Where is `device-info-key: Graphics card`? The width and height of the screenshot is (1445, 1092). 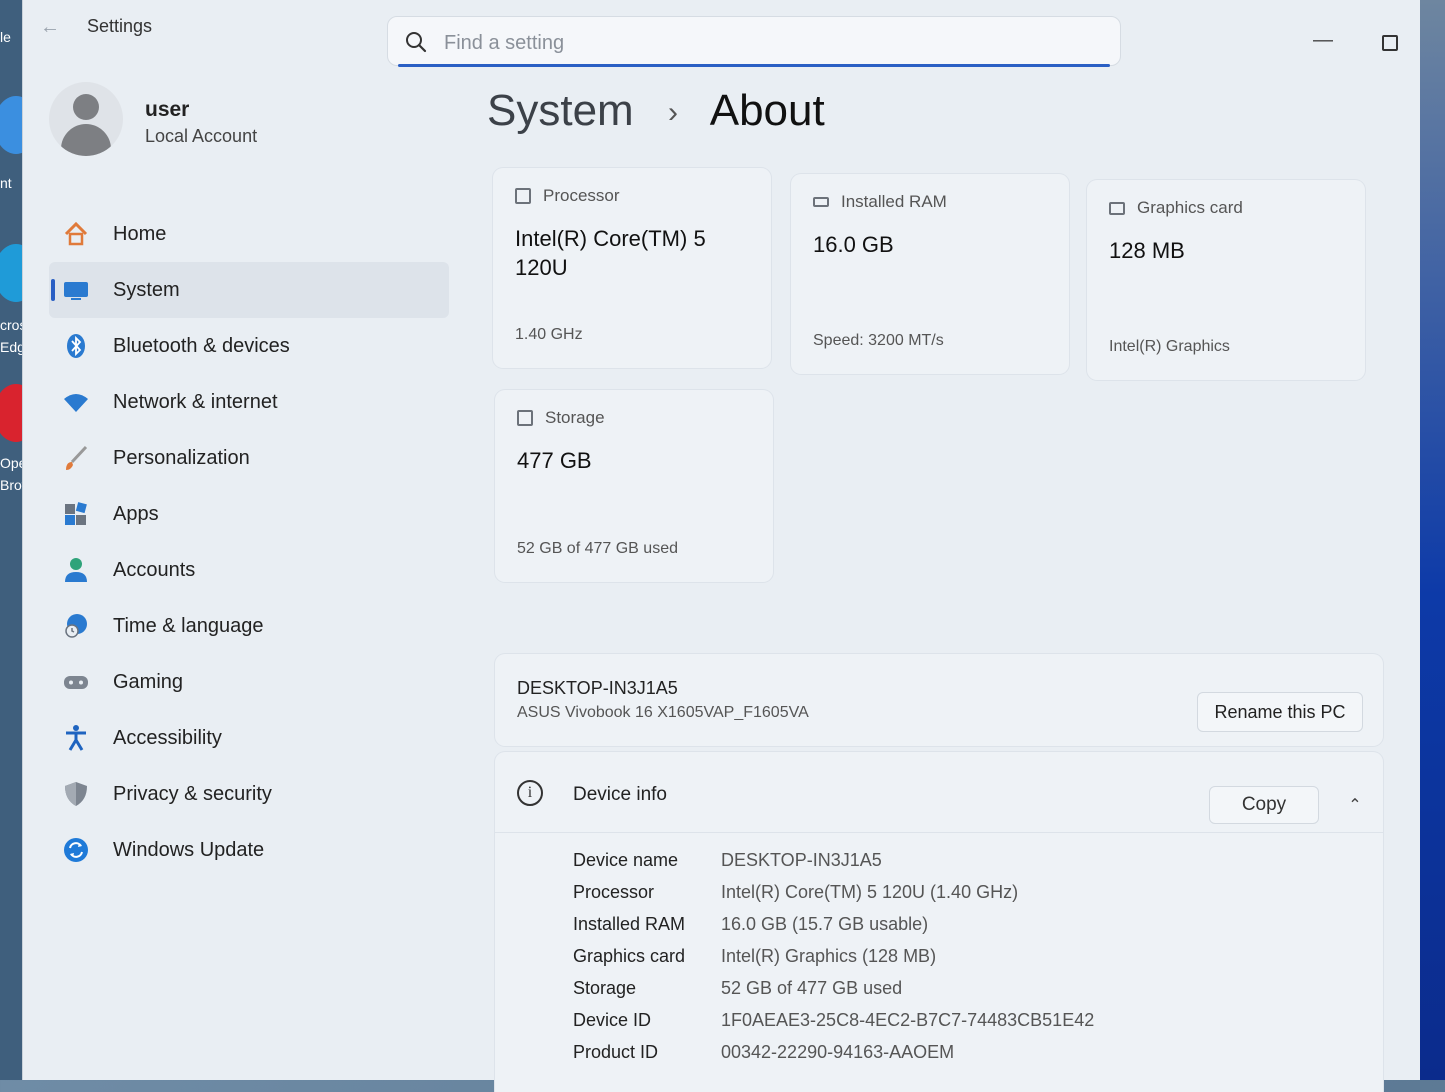 device-info-key: Graphics card is located at coordinates (629, 956).